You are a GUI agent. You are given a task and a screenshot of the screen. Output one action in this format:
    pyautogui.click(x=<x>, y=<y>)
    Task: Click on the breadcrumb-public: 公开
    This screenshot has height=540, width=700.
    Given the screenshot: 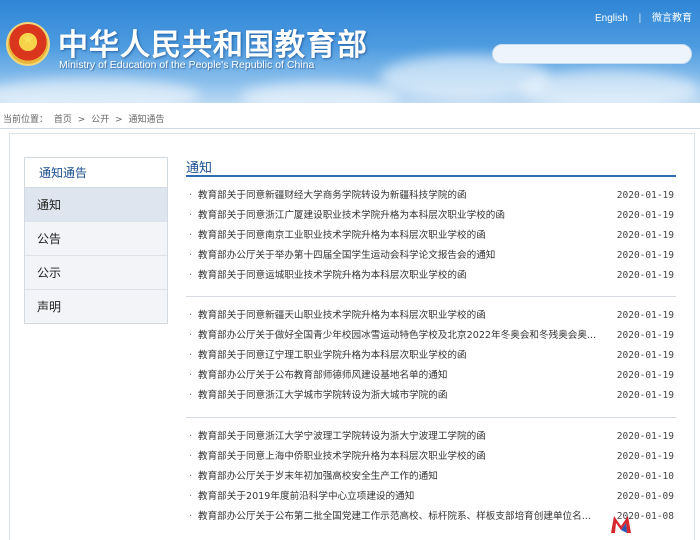 What is the action you would take?
    pyautogui.click(x=100, y=120)
    